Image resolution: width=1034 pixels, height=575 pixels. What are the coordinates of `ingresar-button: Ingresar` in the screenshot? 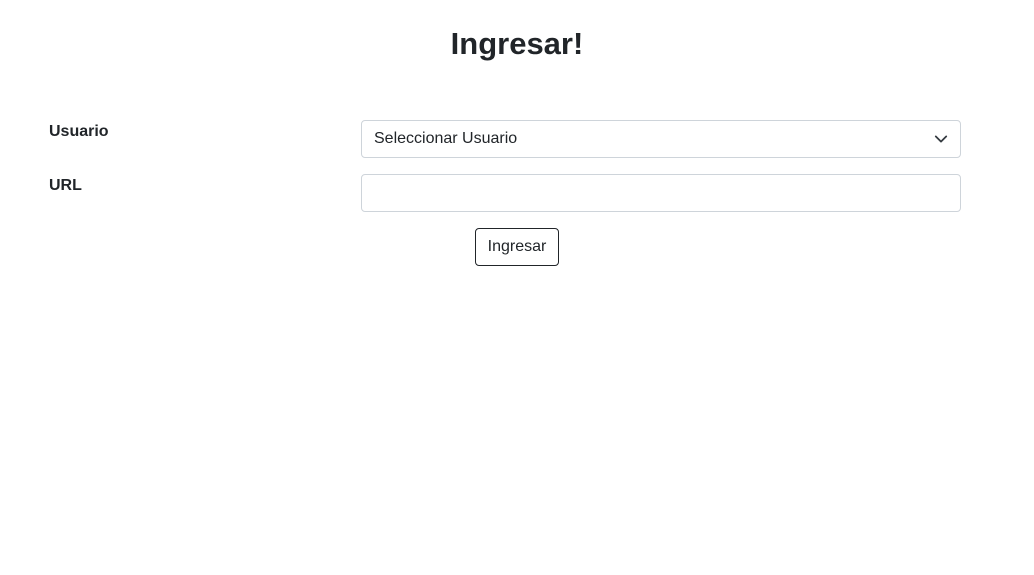 It's located at (517, 247).